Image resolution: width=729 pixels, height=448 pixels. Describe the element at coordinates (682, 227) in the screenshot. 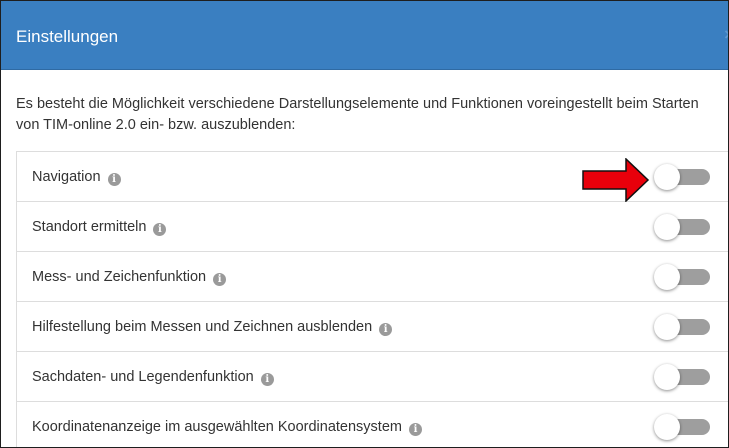

I see `standort-toggle` at that location.